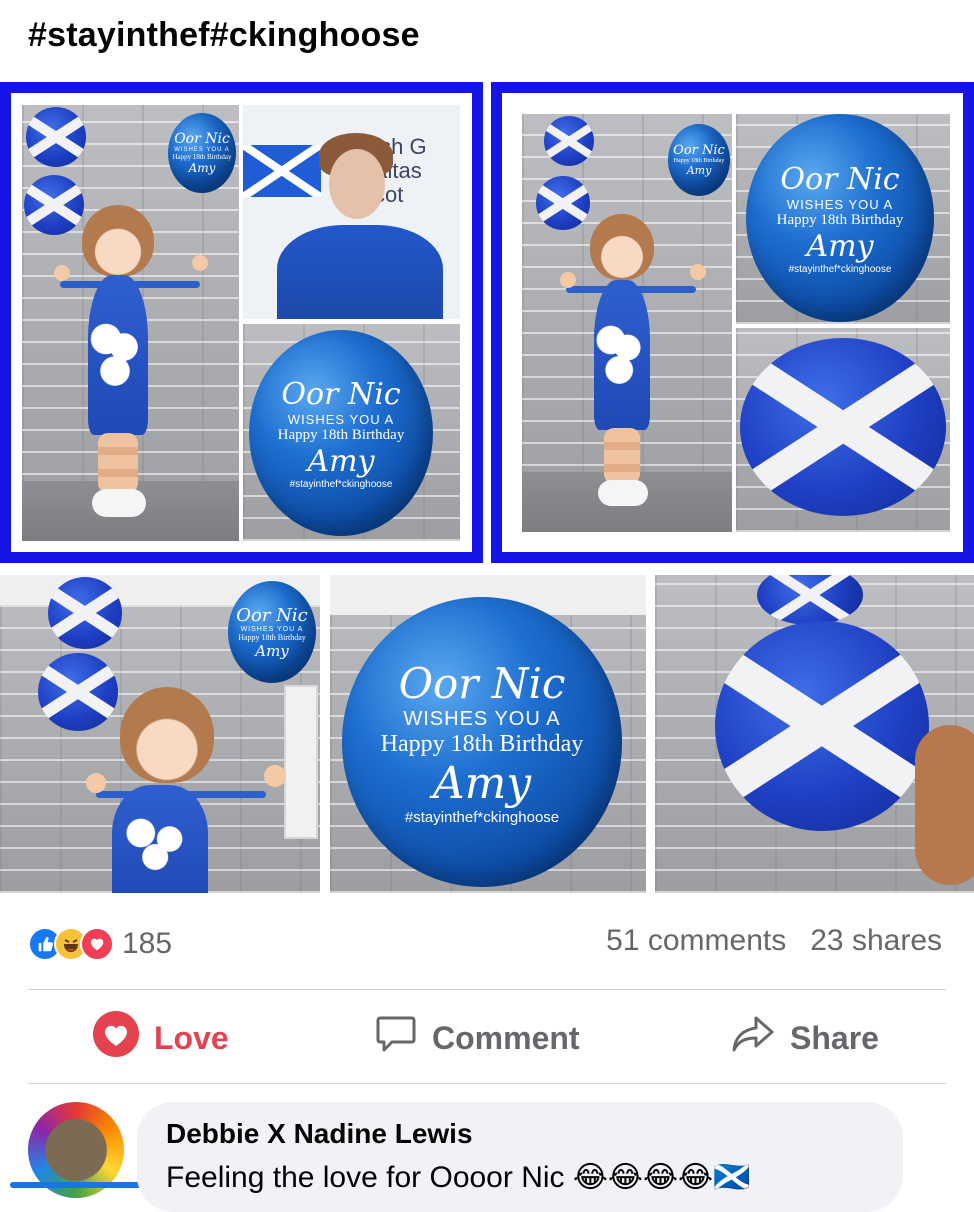 The height and width of the screenshot is (1212, 974). What do you see at coordinates (814, 734) in the screenshot?
I see `photo-5-saltire-balloon` at bounding box center [814, 734].